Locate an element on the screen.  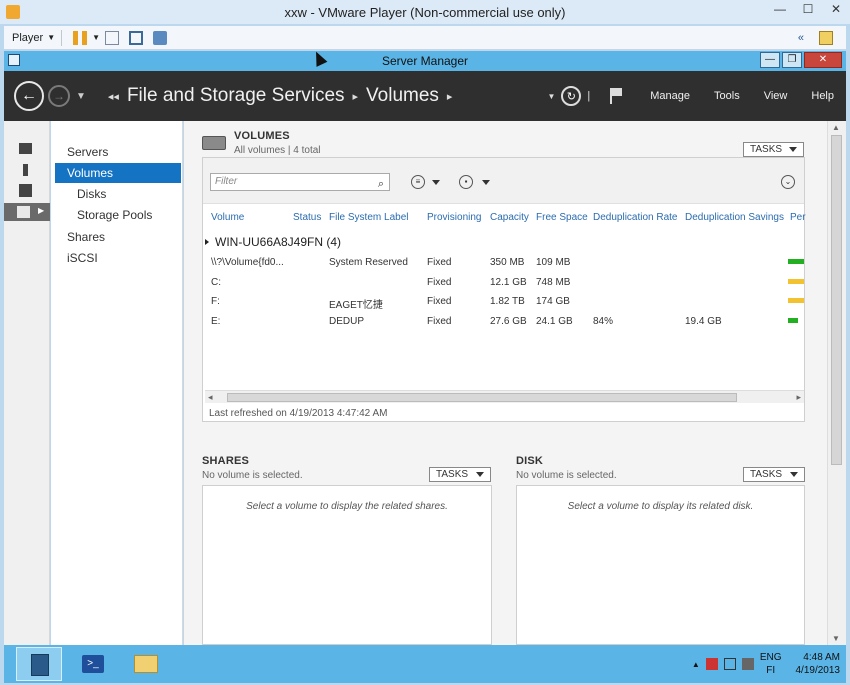
list-options-button: ≡ is located at coordinates (418, 182).